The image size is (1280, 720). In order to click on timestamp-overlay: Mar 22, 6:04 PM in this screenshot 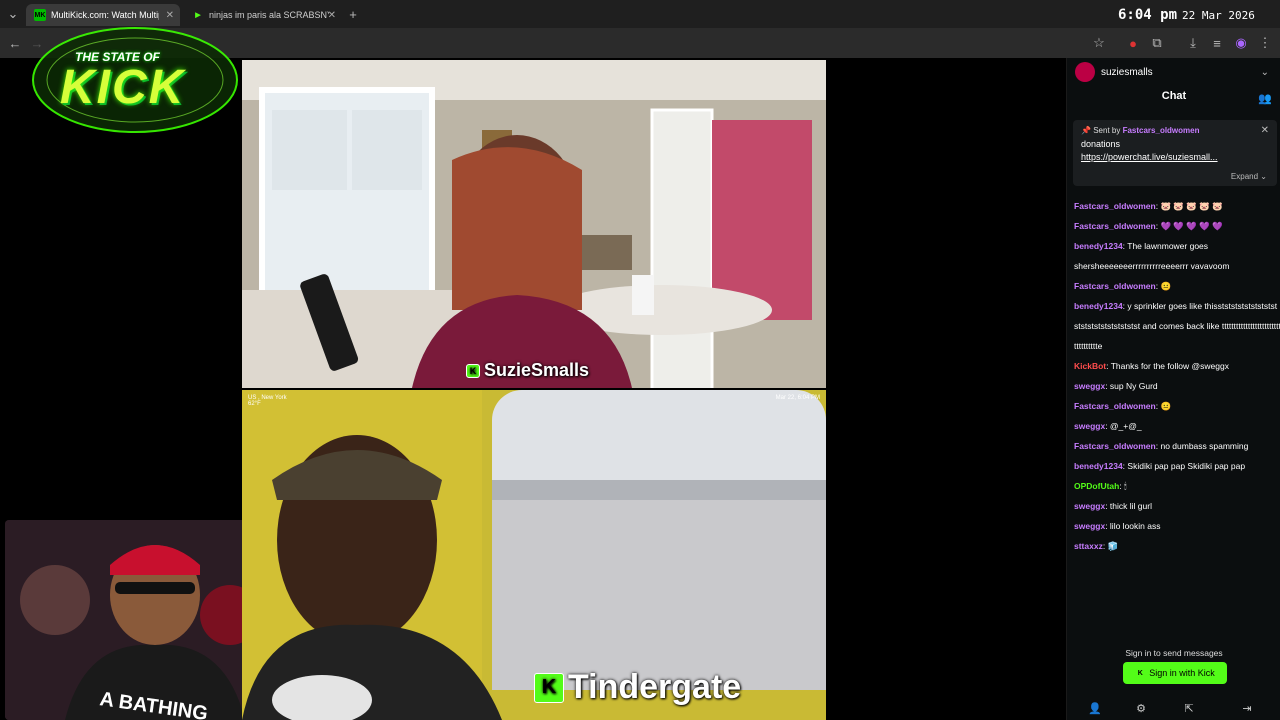, I will do `click(797, 398)`.